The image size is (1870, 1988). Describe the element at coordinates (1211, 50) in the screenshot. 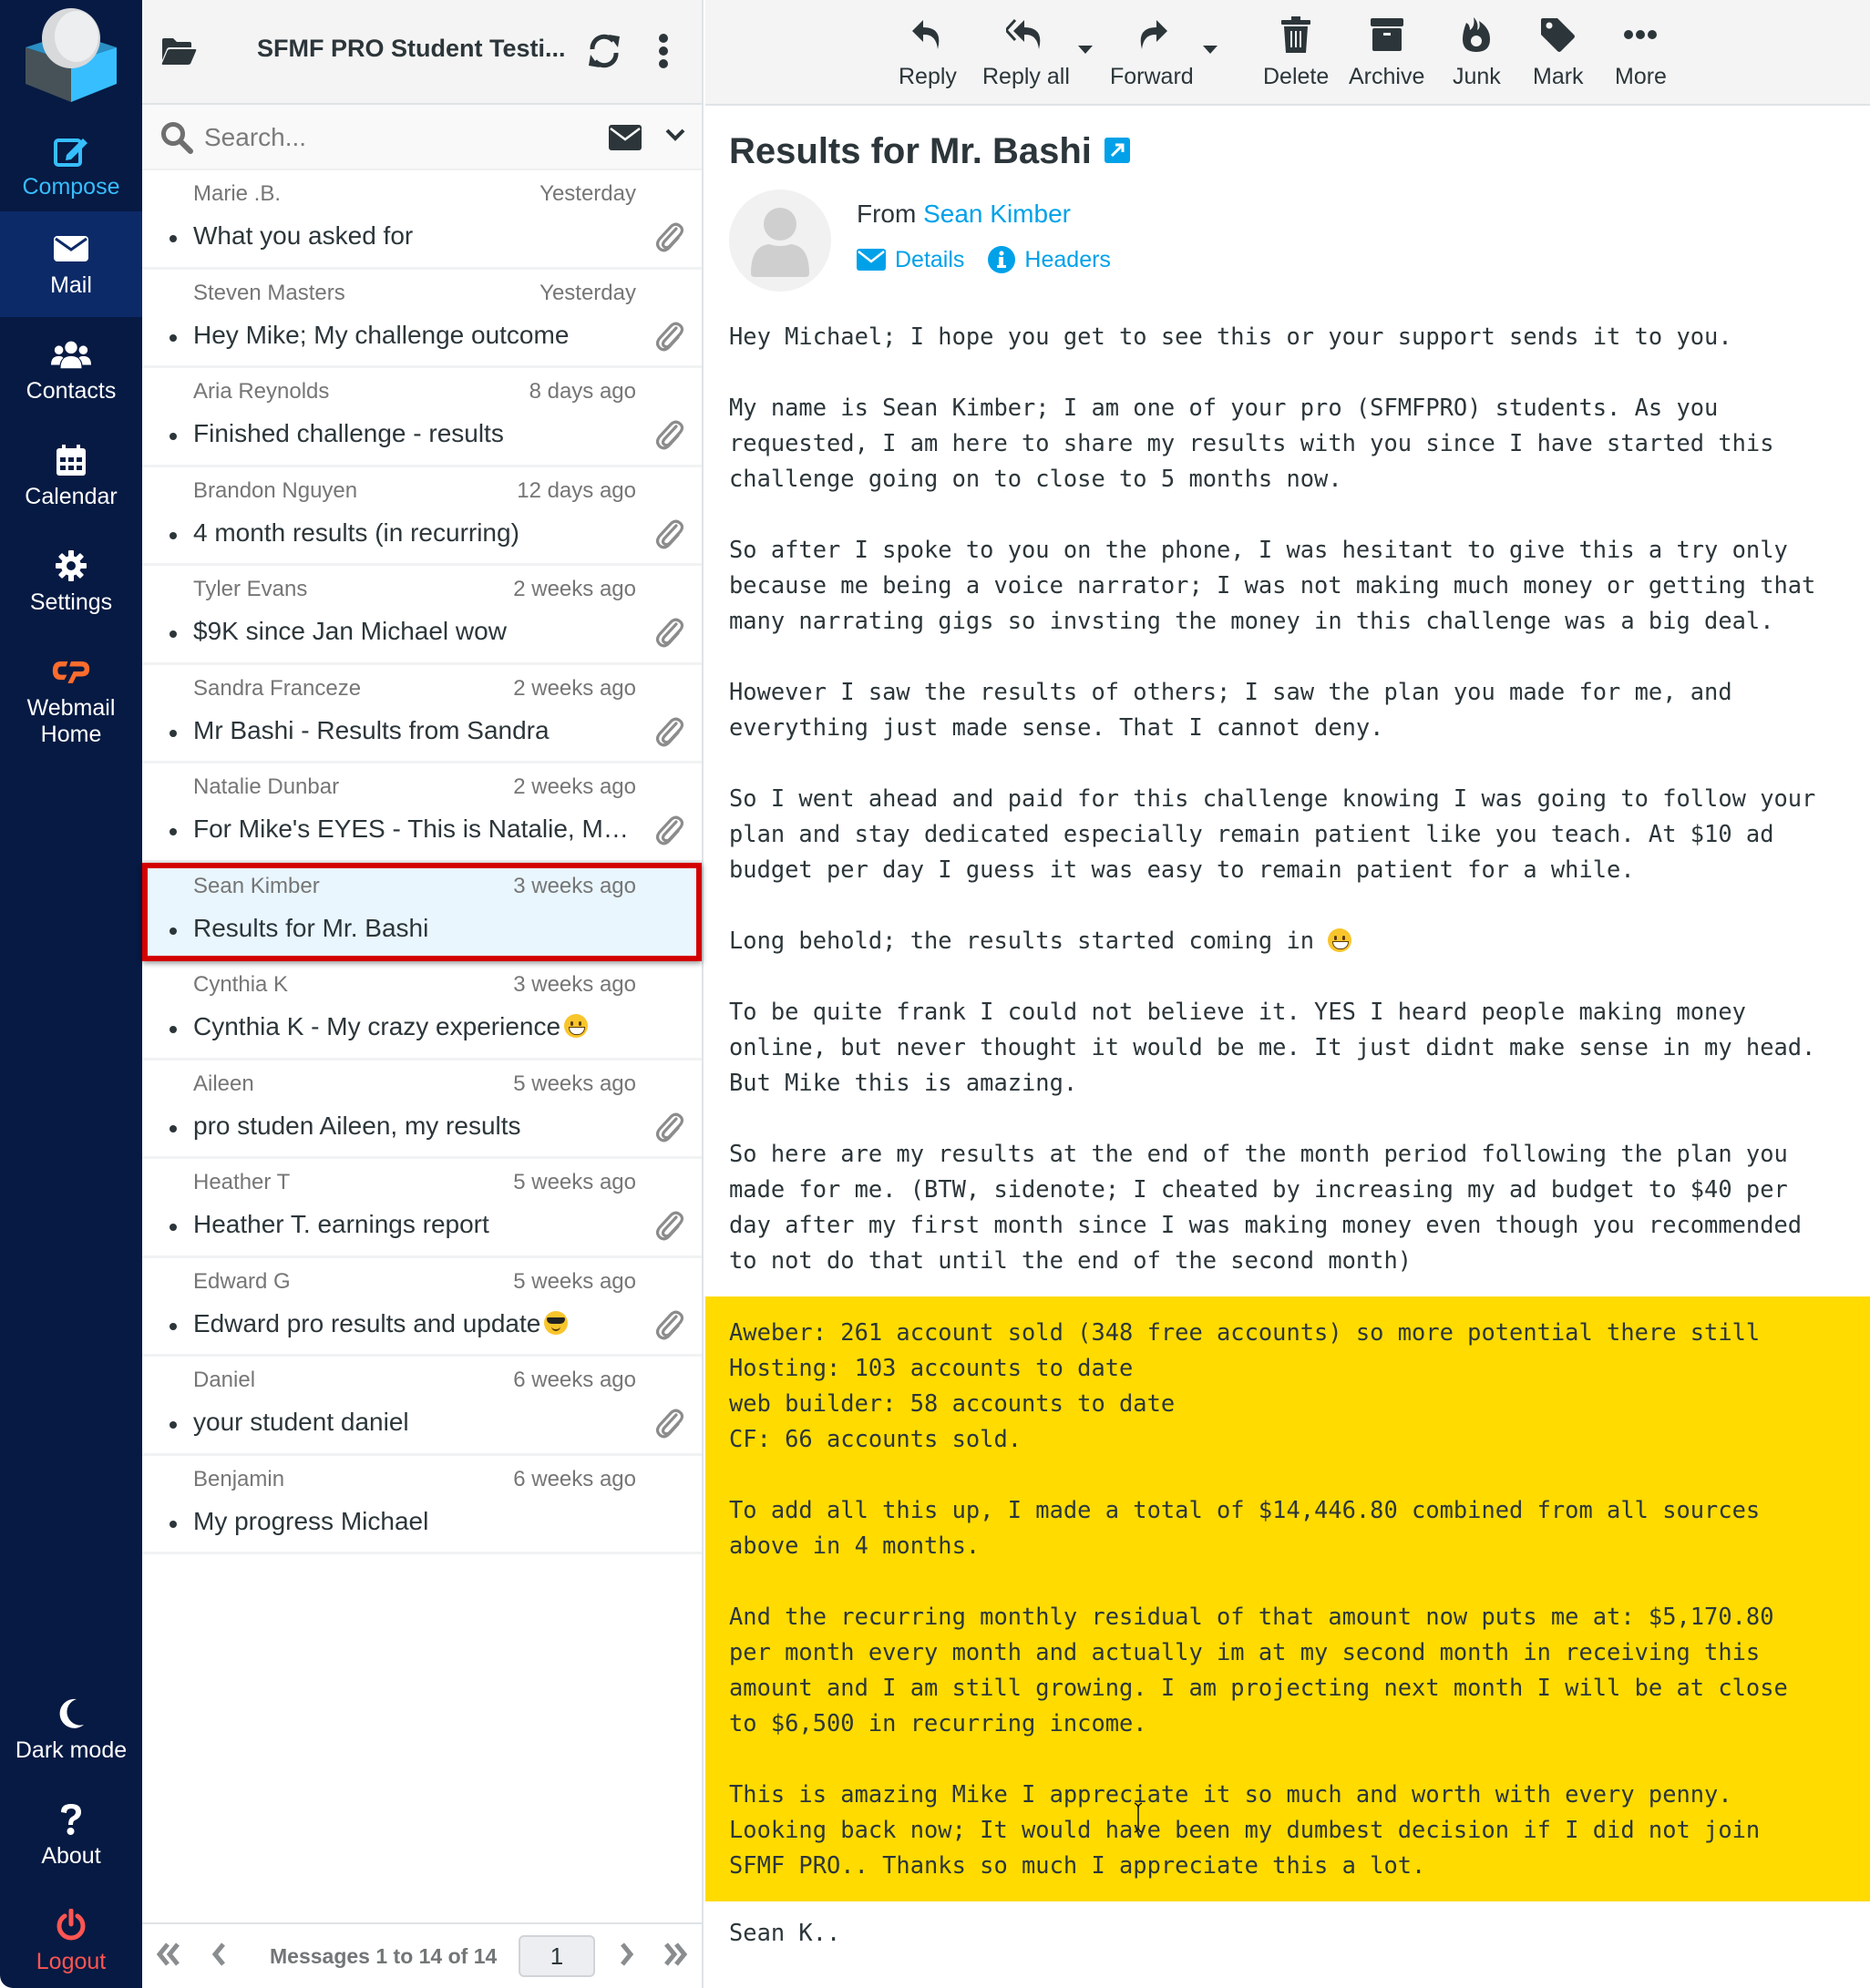

I see `forward-dropdown-icon` at that location.